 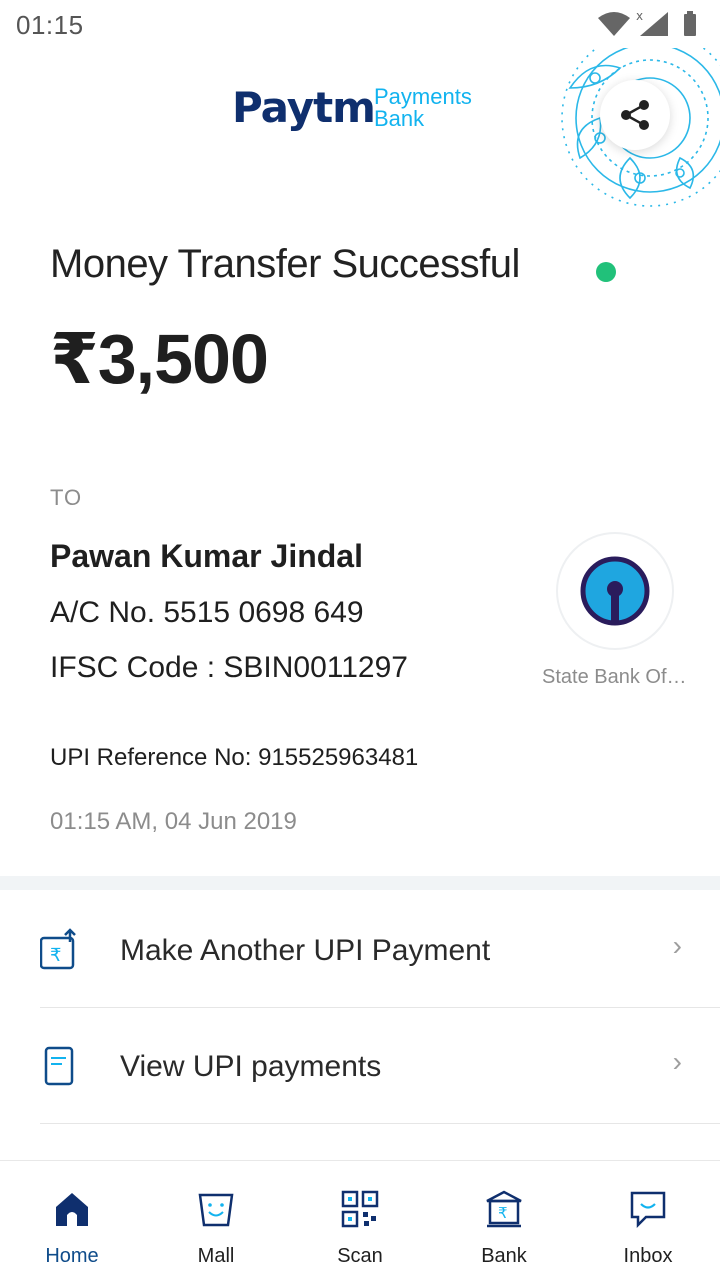 What do you see at coordinates (399, 118) in the screenshot?
I see `logo-sub-line-2: Bank` at bounding box center [399, 118].